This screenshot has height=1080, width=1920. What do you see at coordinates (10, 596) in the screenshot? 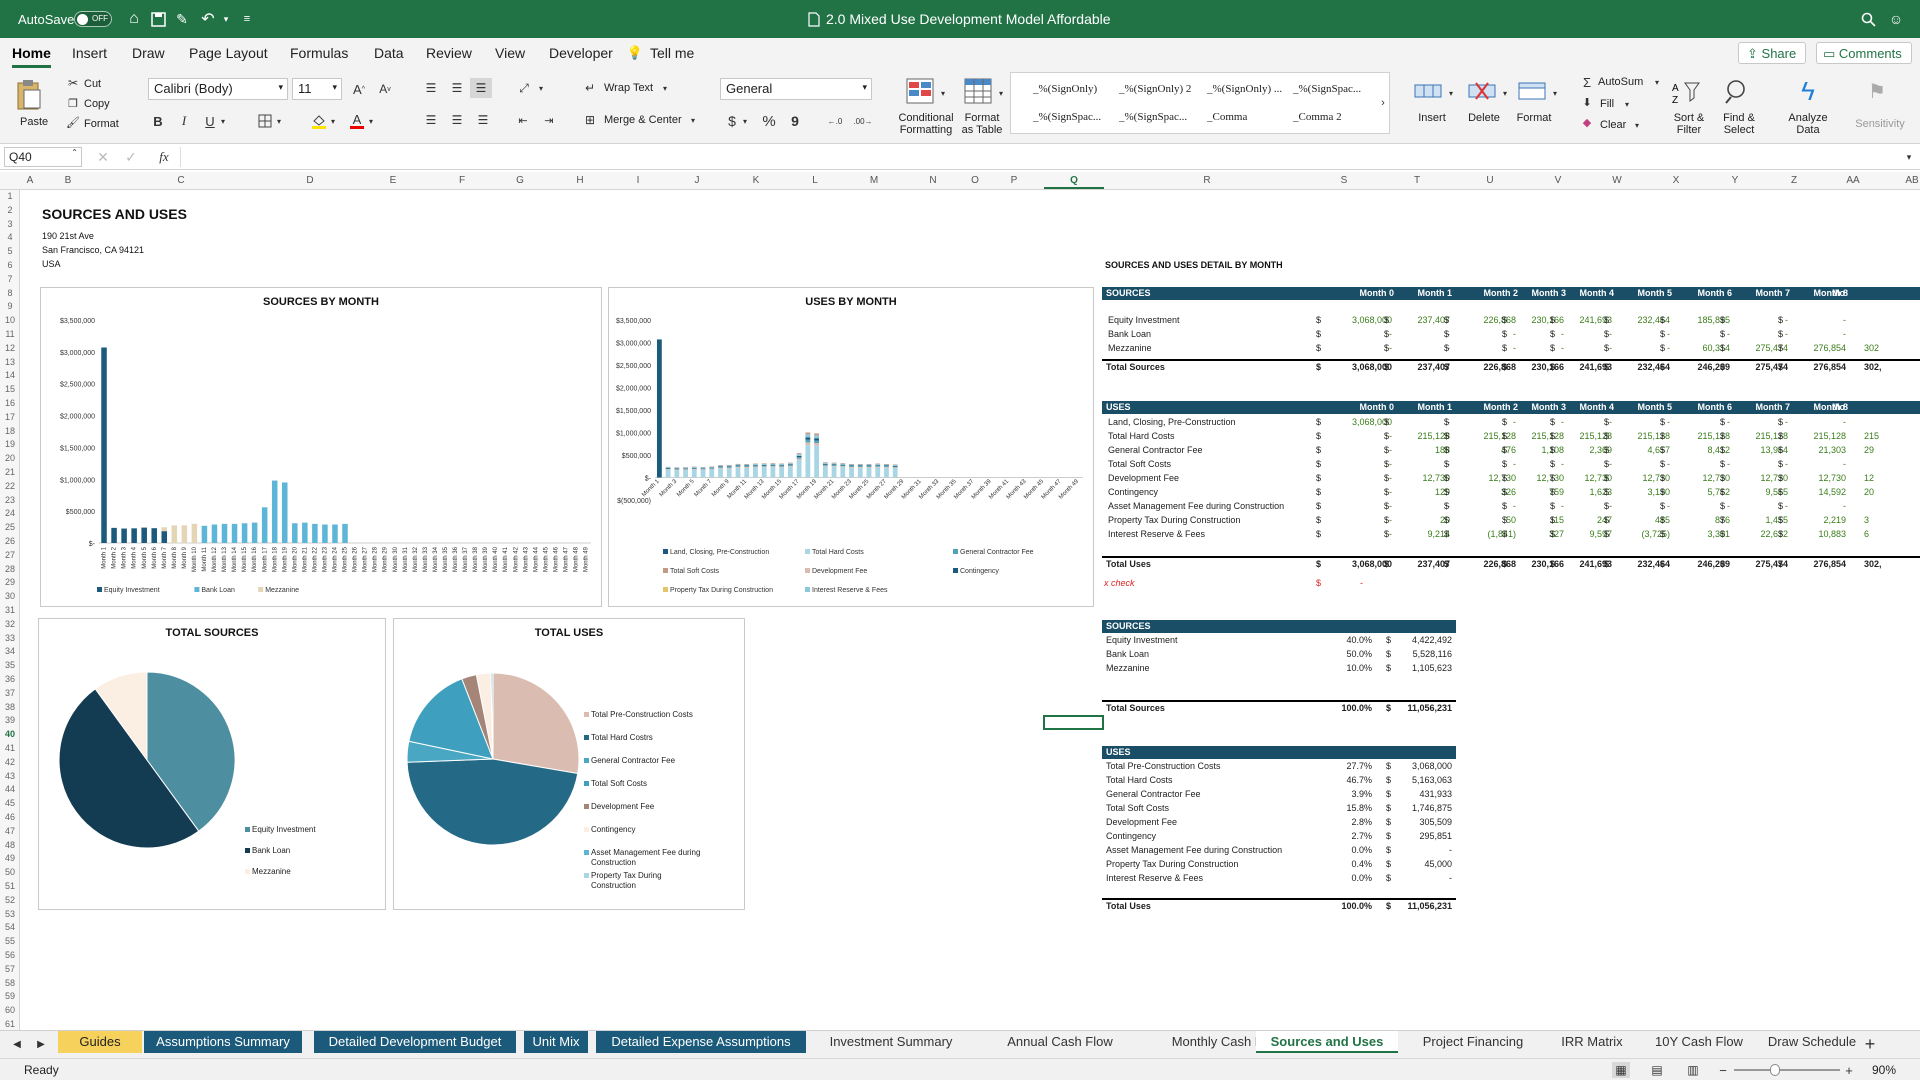
I see `row-header: 30` at bounding box center [10, 596].